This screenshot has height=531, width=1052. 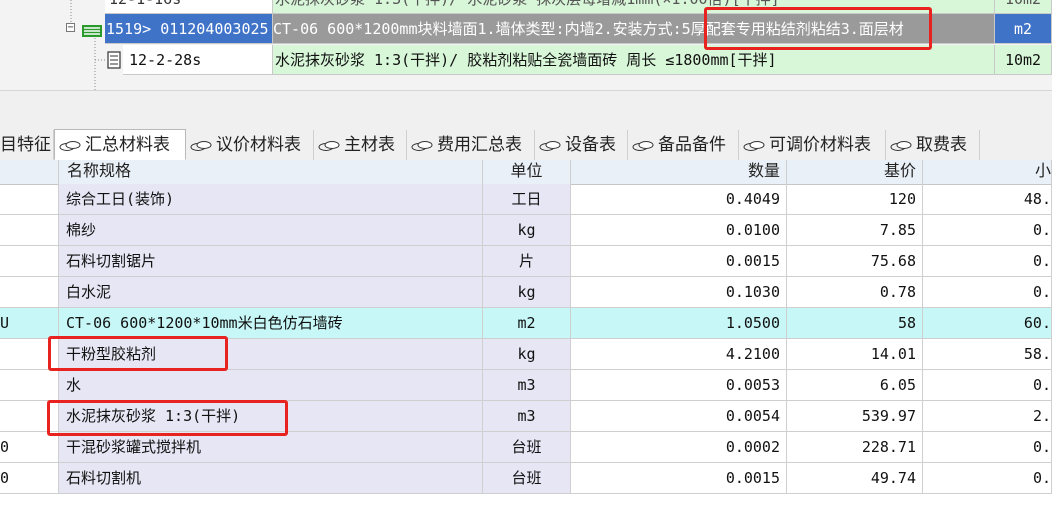 I want to click on item-seq: 1519>, so click(x=129, y=29).